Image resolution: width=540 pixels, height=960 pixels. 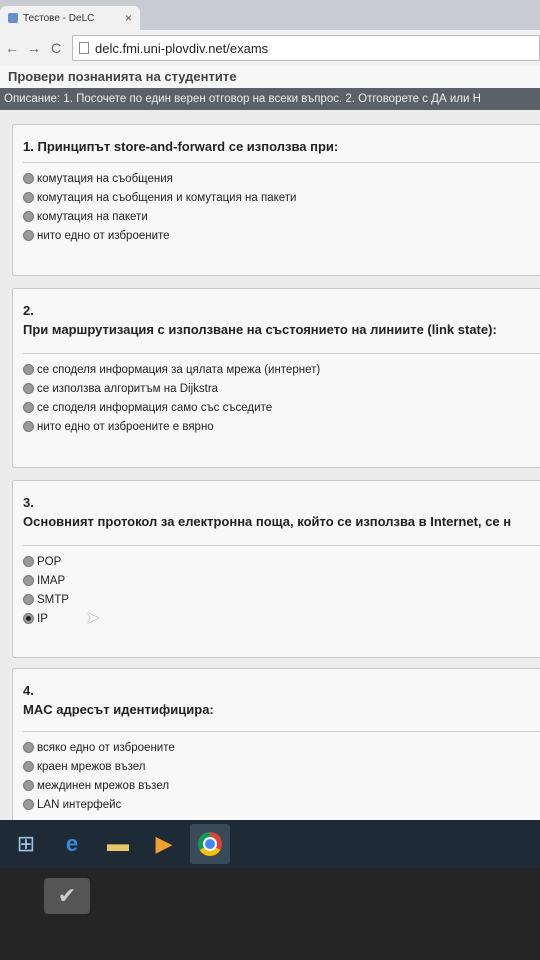 I want to click on chrome-icon, so click(x=210, y=844).